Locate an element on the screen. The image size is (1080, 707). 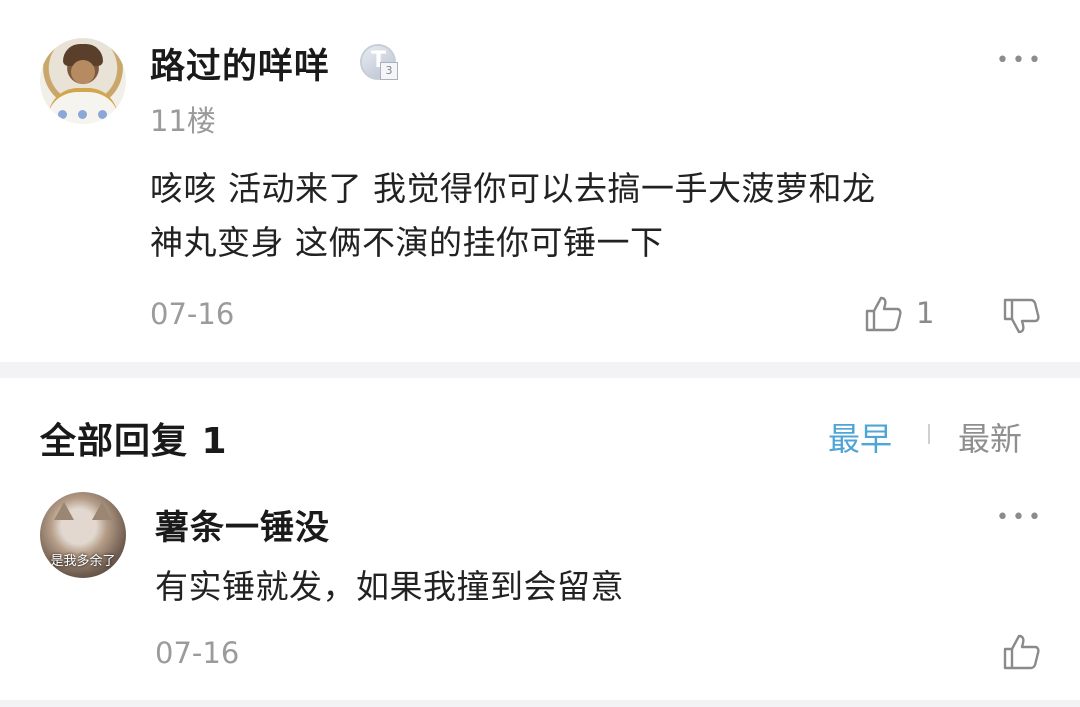
username: 路过的咩咩 is located at coordinates (240, 63).